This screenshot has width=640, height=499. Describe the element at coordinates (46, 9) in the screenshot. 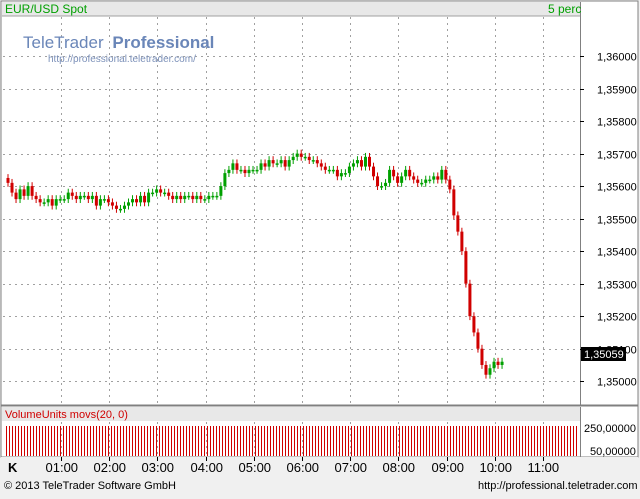

I see `instrument-title: EUR/USD Spot` at that location.